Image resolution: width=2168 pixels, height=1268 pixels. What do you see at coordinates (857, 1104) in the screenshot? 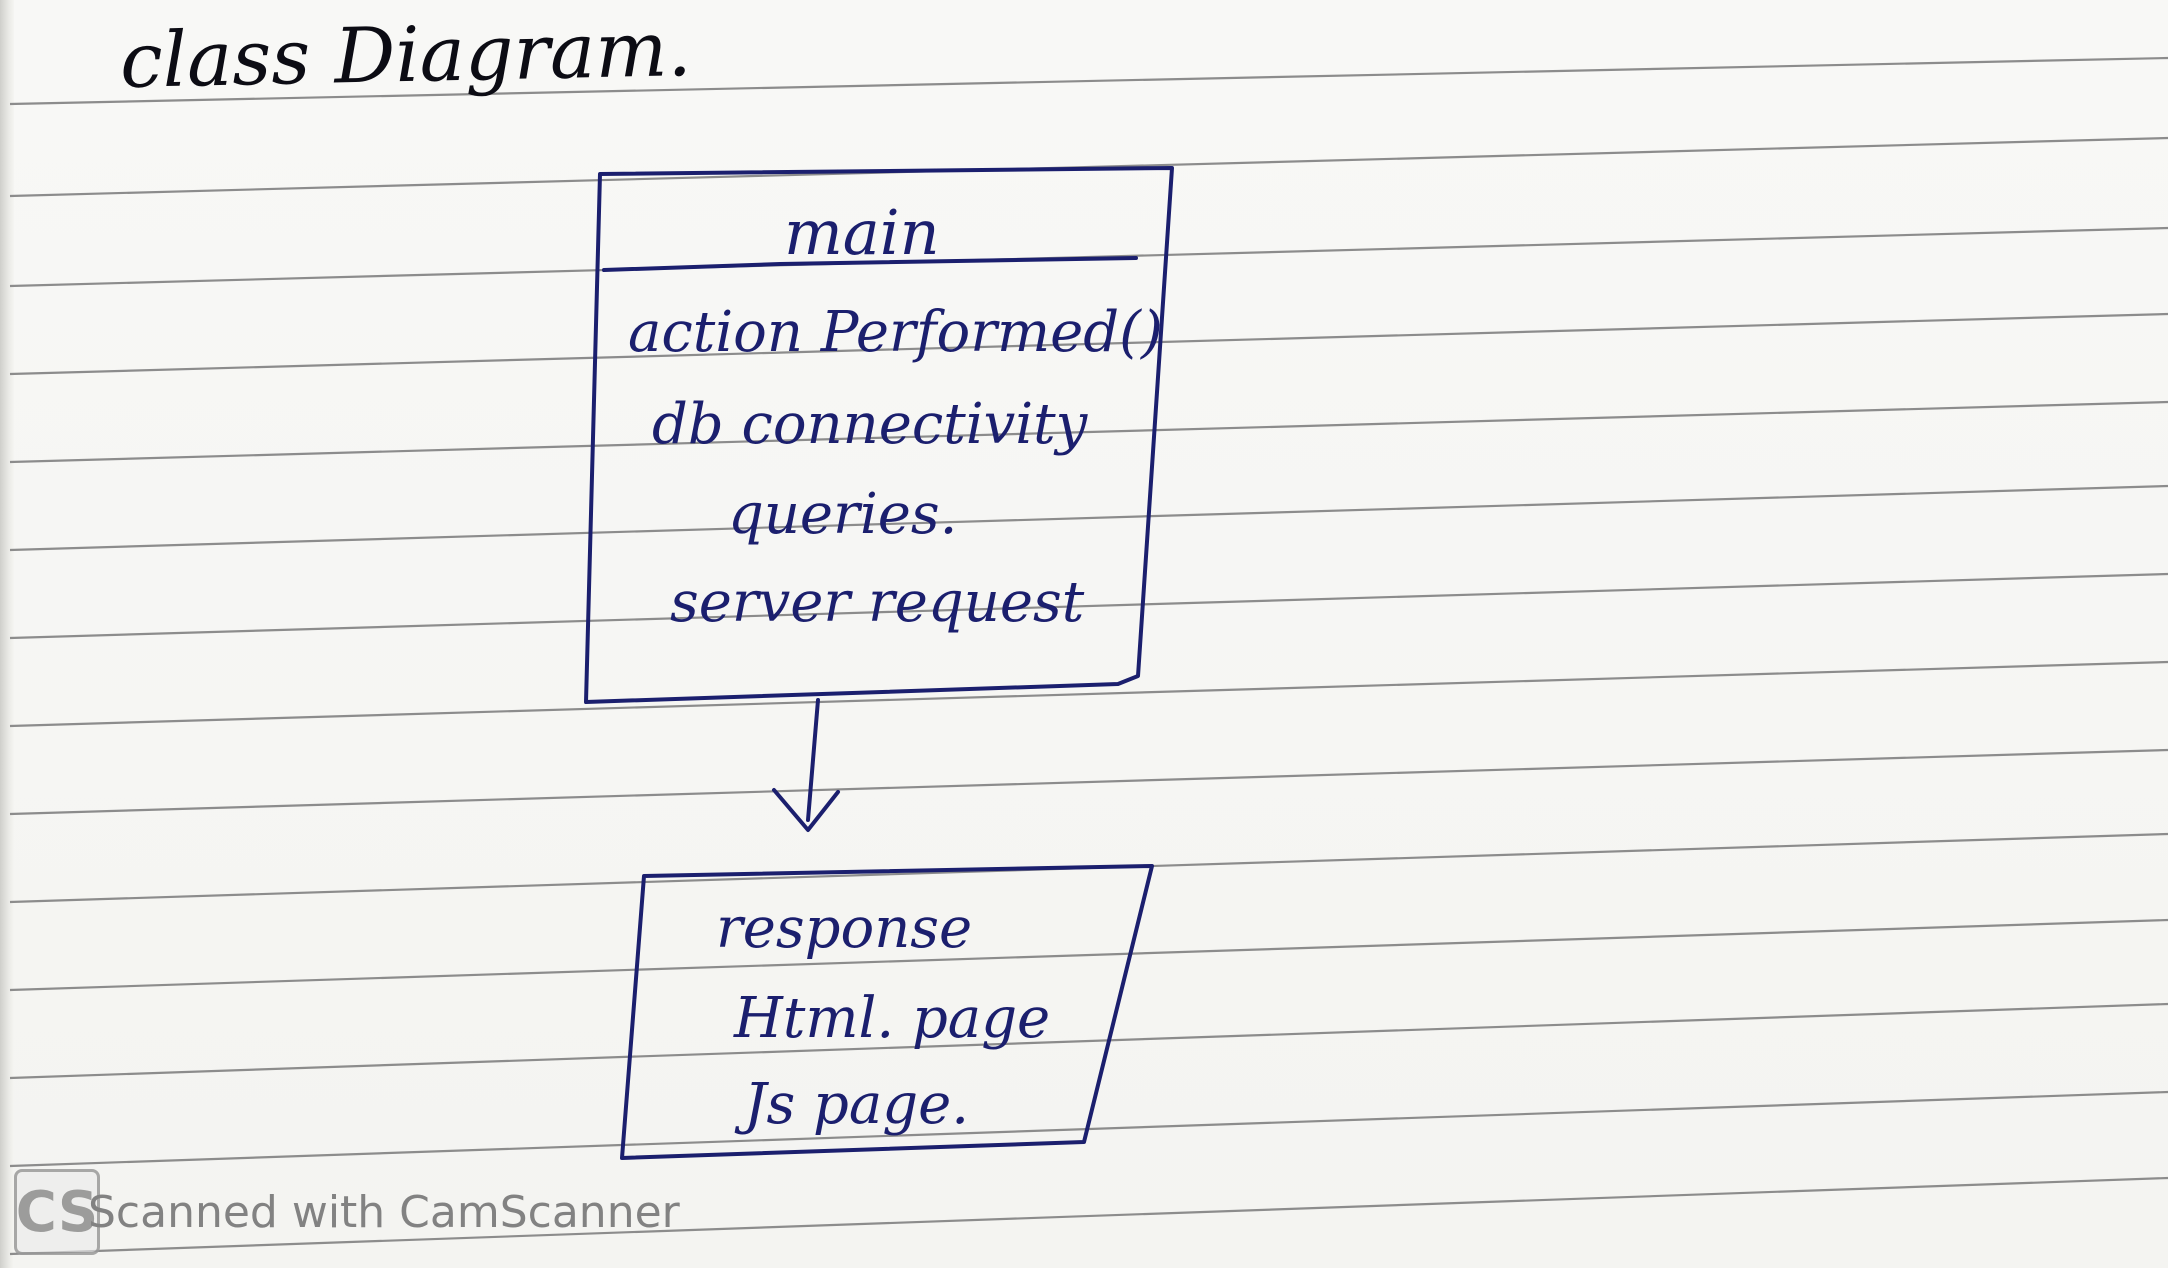
I see `response-item-js-page: Js page.` at bounding box center [857, 1104].